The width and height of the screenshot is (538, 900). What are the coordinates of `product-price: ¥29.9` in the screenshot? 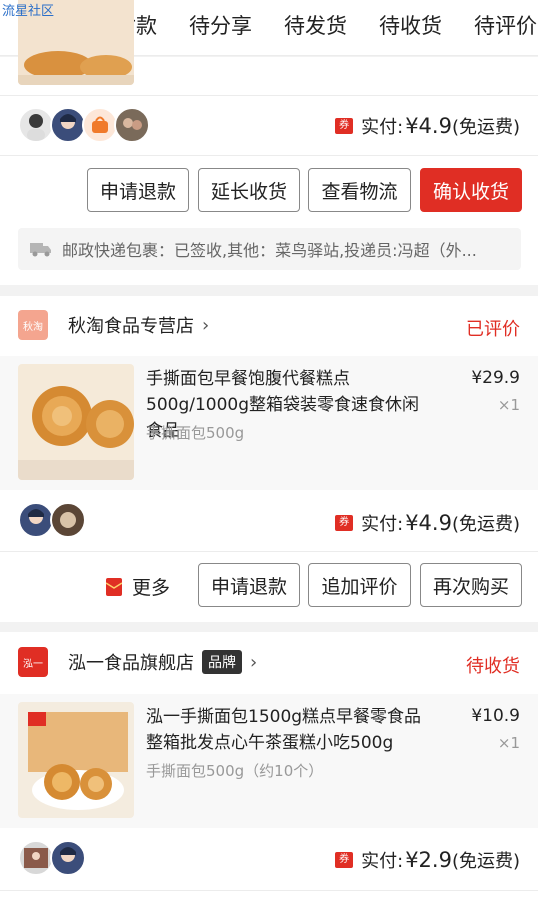 It's located at (495, 378).